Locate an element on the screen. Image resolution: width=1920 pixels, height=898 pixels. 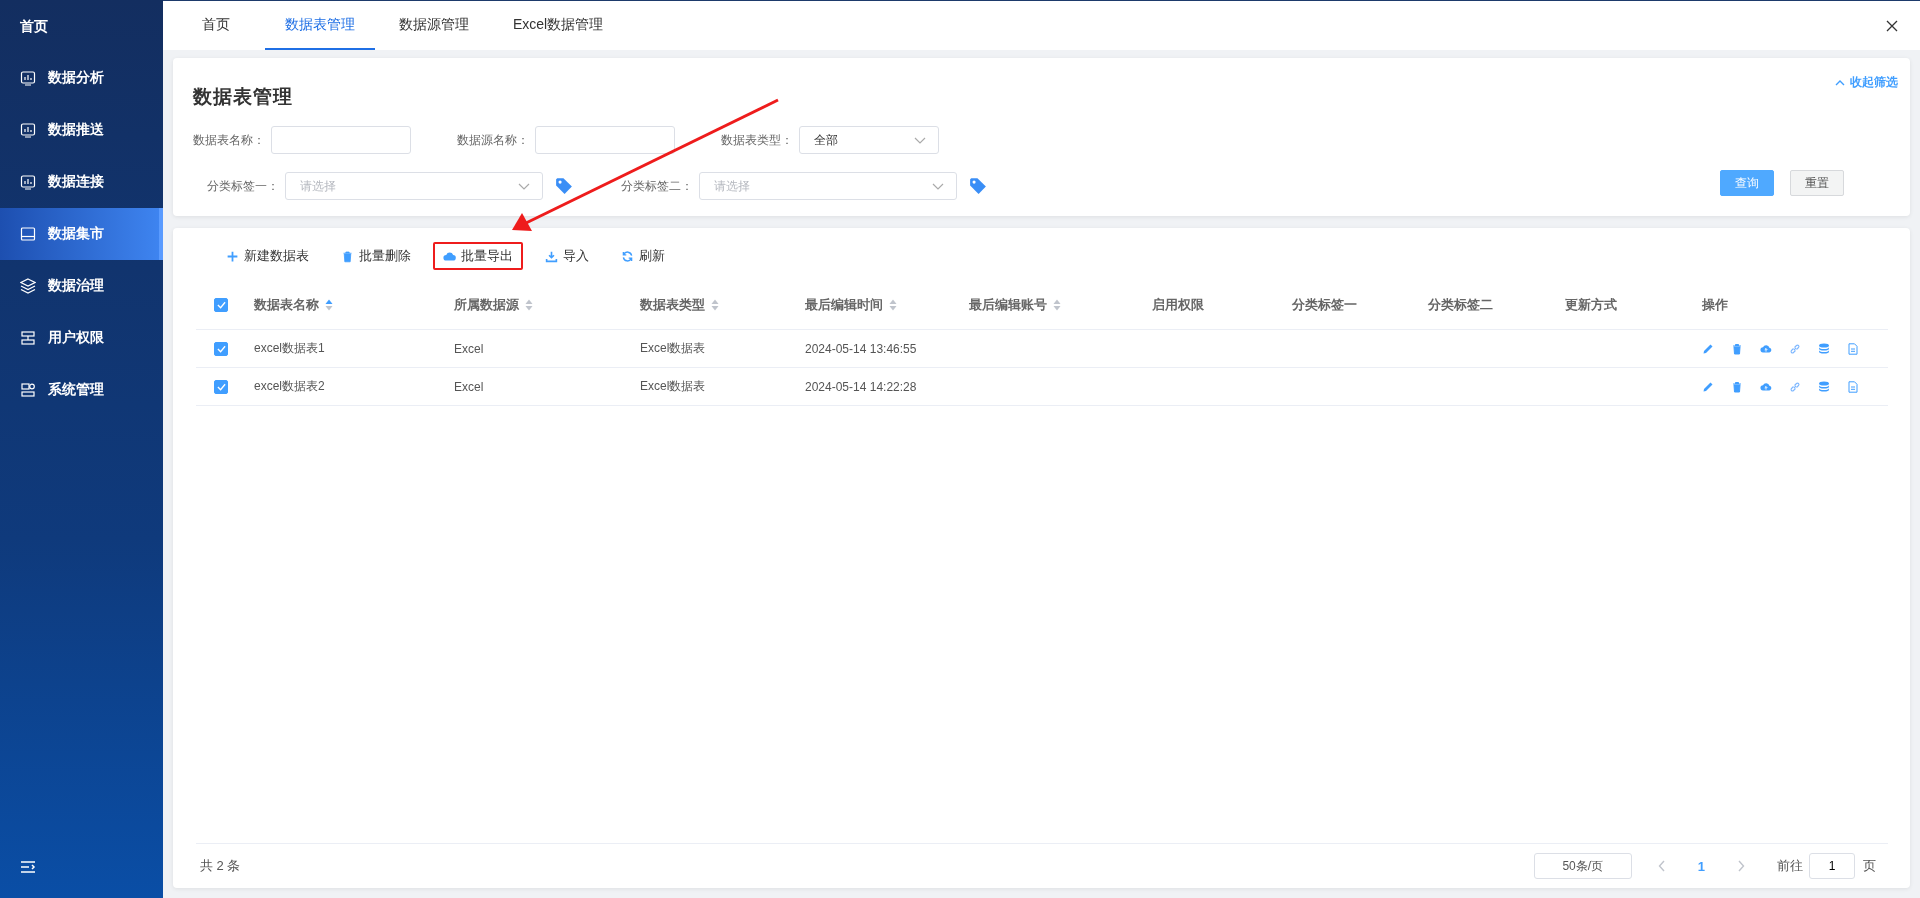
column-header: 最后编辑账号 is located at coordinates (1008, 305).